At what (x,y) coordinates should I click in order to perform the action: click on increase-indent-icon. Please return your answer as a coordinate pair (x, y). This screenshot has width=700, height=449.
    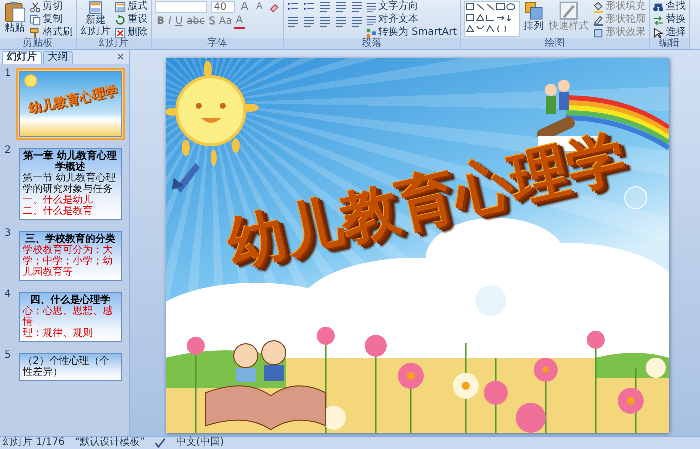
    Looking at the image, I should click on (340, 7).